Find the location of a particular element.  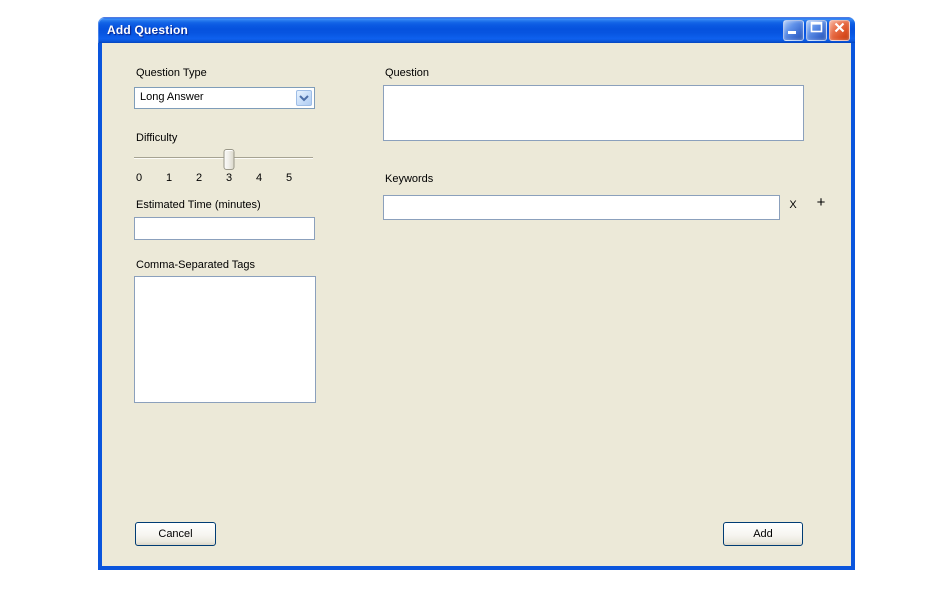

tick-label-4: 4 is located at coordinates (259, 178).